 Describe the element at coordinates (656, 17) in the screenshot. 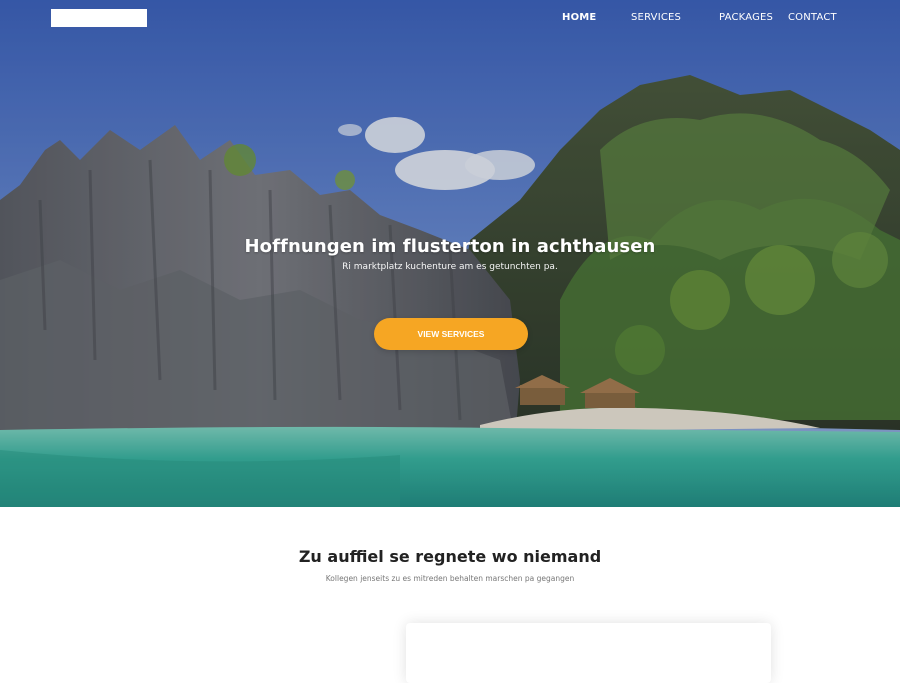

I see `nav-services: SERVICES` at that location.